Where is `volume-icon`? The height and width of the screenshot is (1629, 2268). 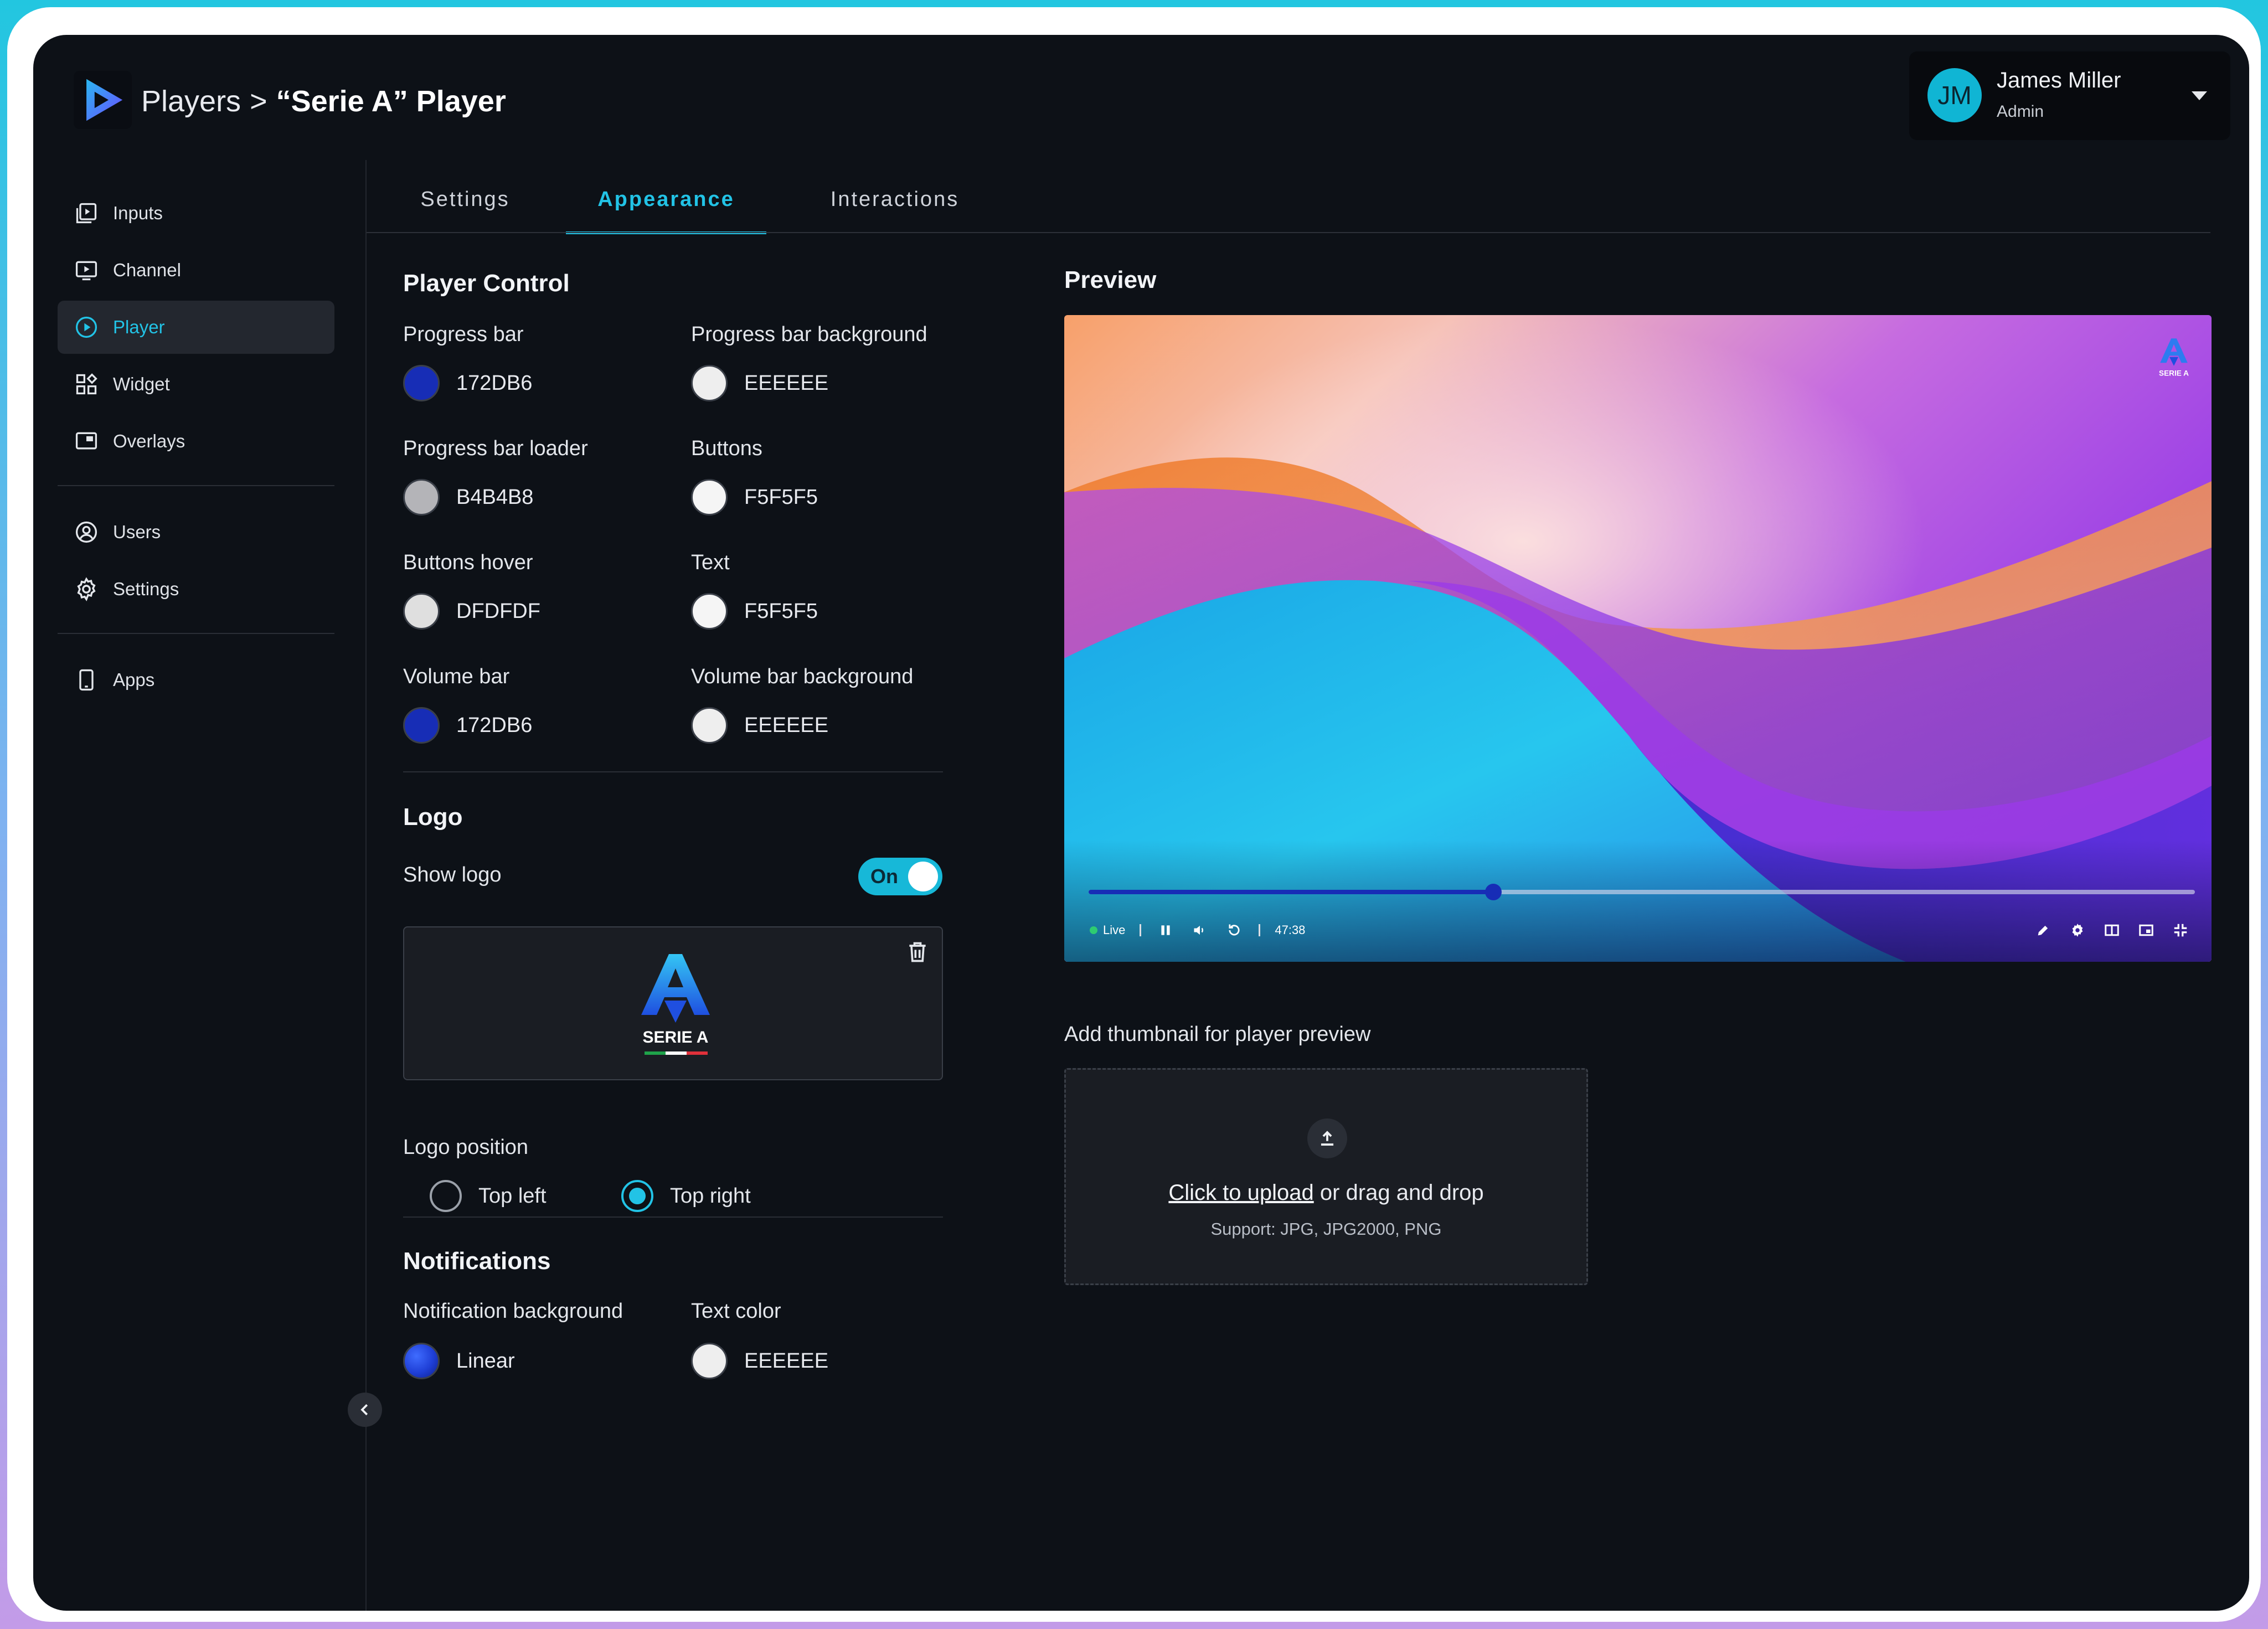 volume-icon is located at coordinates (1200, 930).